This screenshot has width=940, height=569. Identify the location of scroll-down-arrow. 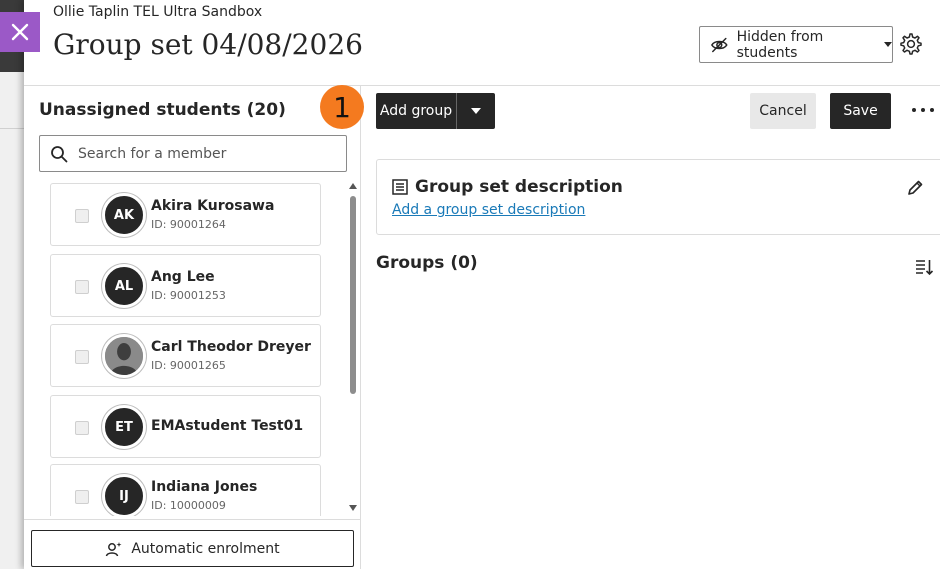
(353, 508).